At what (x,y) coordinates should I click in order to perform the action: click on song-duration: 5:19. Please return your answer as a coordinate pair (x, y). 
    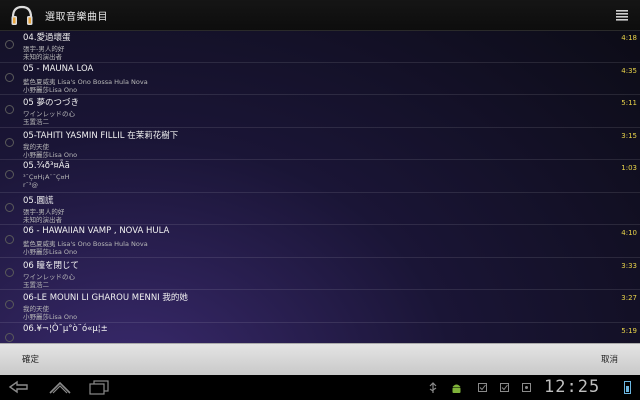
    Looking at the image, I should click on (629, 330).